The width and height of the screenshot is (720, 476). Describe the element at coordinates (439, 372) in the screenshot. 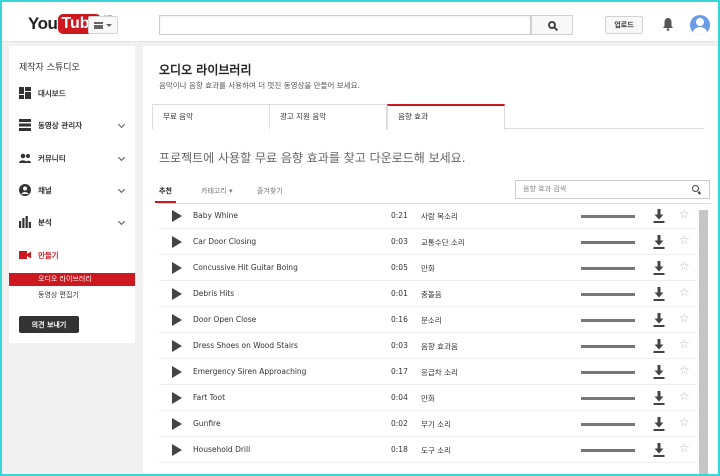

I see `sound-category: 응급차 소리` at that location.